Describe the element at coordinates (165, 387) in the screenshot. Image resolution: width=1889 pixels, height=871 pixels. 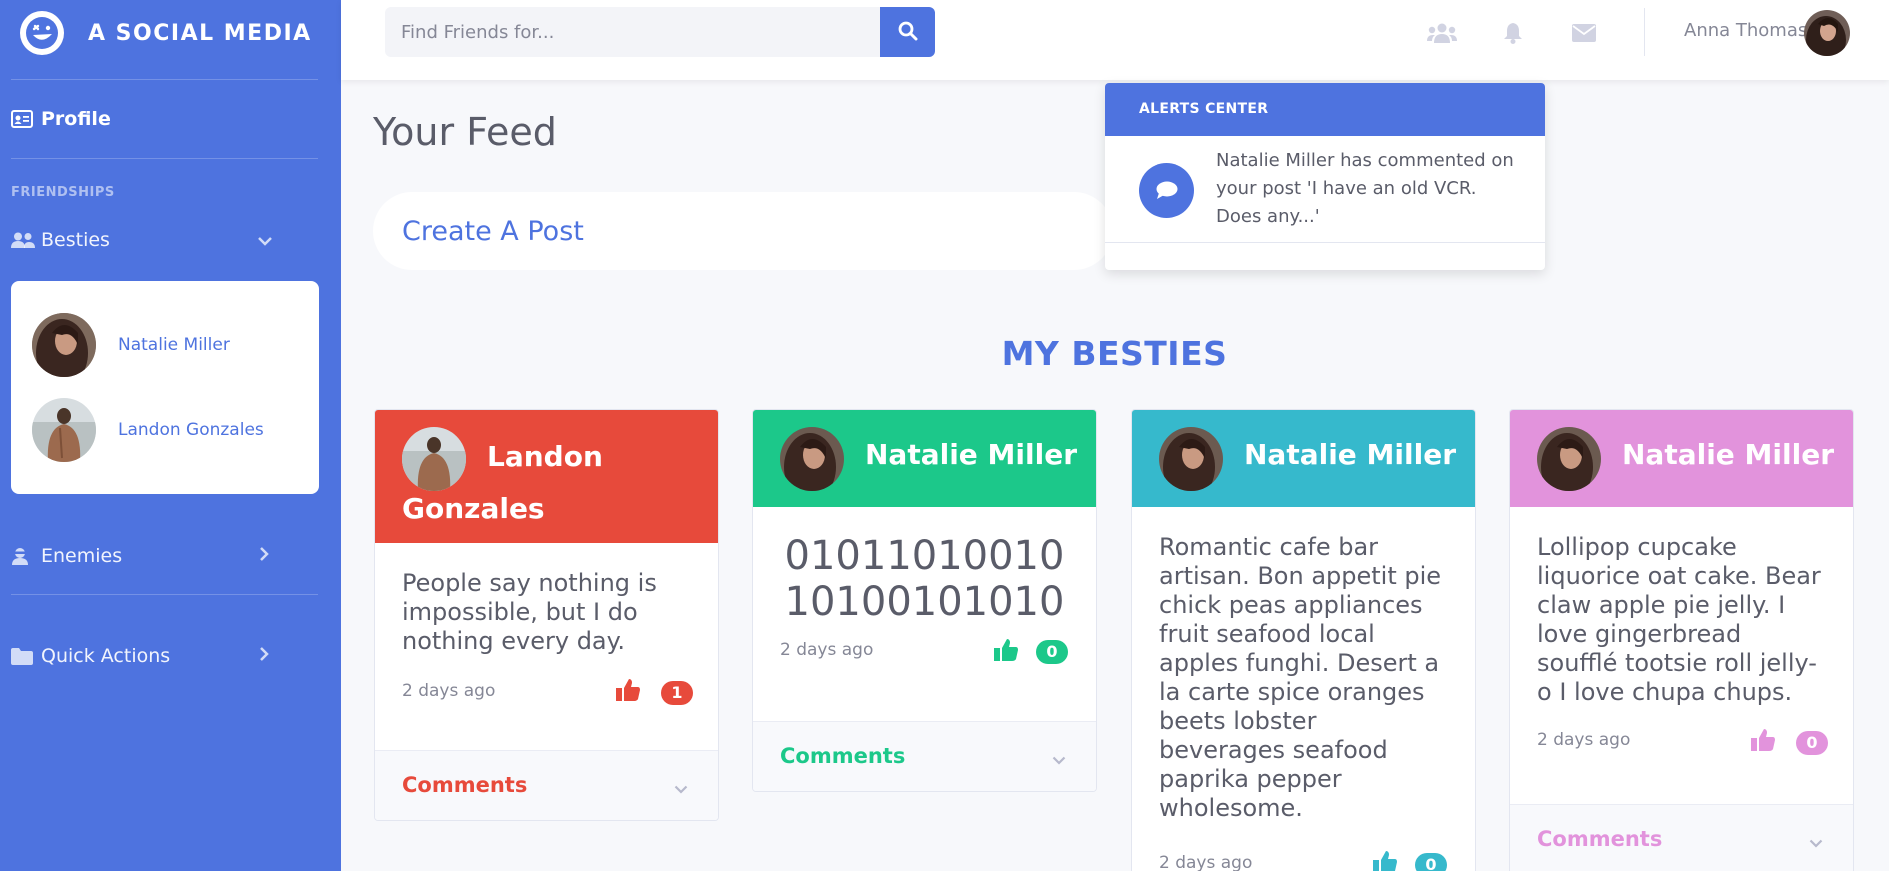
I see `besties-list: Natalie Miller Landon Gonzales` at that location.